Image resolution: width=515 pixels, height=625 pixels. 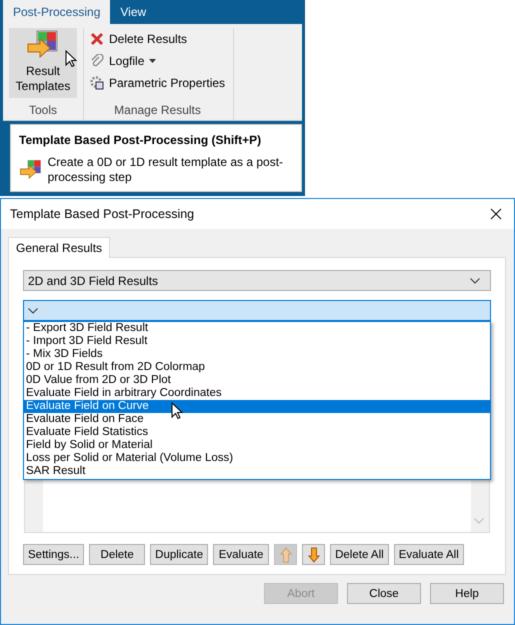 I want to click on dropdown-option: - Mix 3D Fields, so click(x=257, y=354).